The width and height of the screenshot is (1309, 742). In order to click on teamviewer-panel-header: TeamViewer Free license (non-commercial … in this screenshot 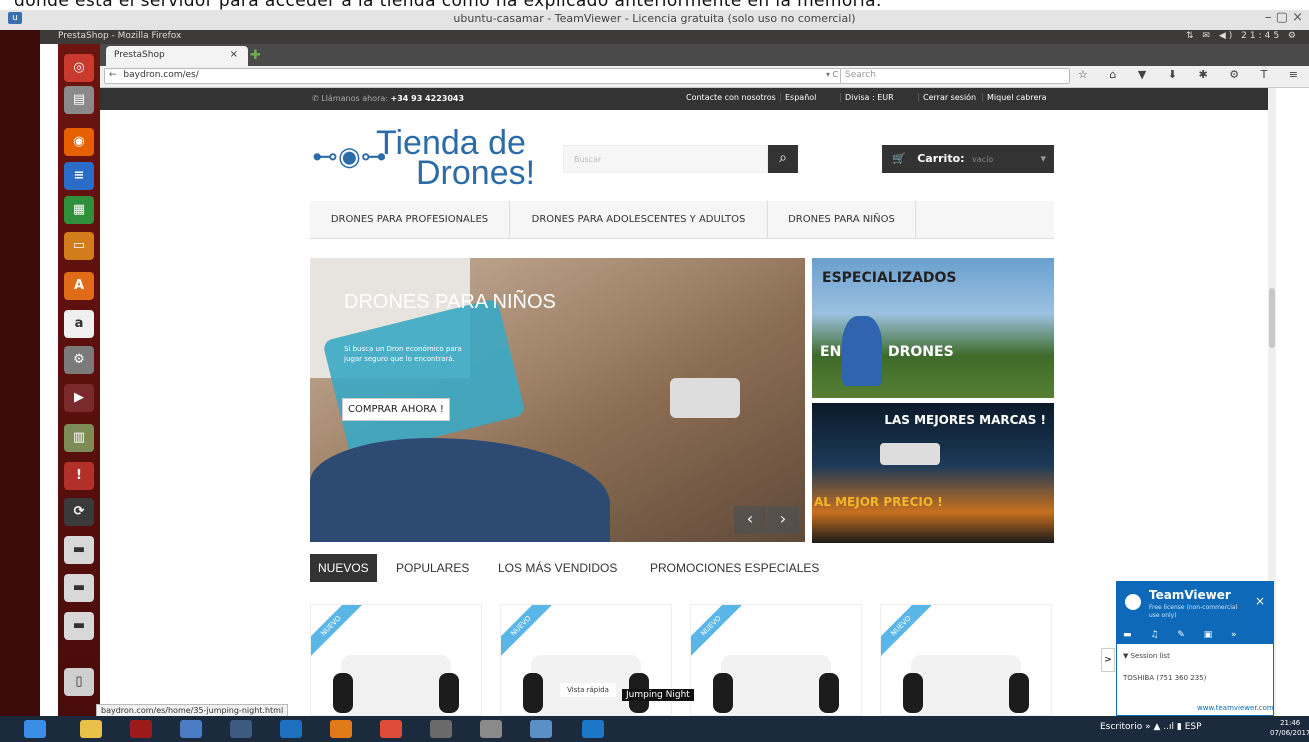, I will do `click(1195, 613)`.